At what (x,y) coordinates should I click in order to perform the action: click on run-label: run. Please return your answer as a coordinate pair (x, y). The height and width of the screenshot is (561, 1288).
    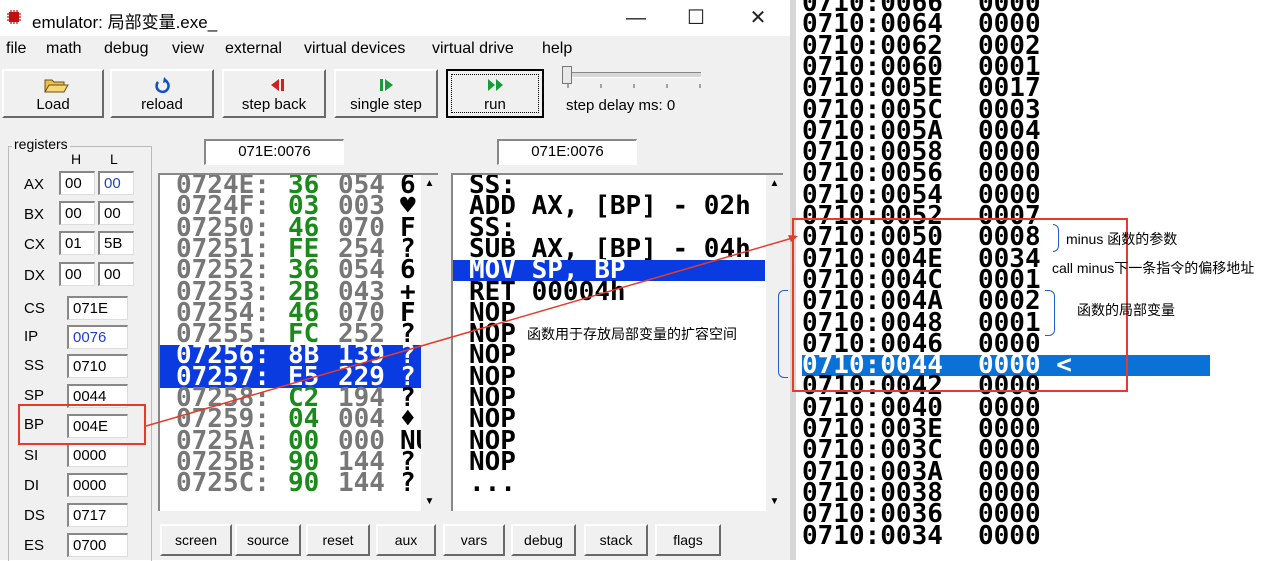
    Looking at the image, I should click on (495, 104).